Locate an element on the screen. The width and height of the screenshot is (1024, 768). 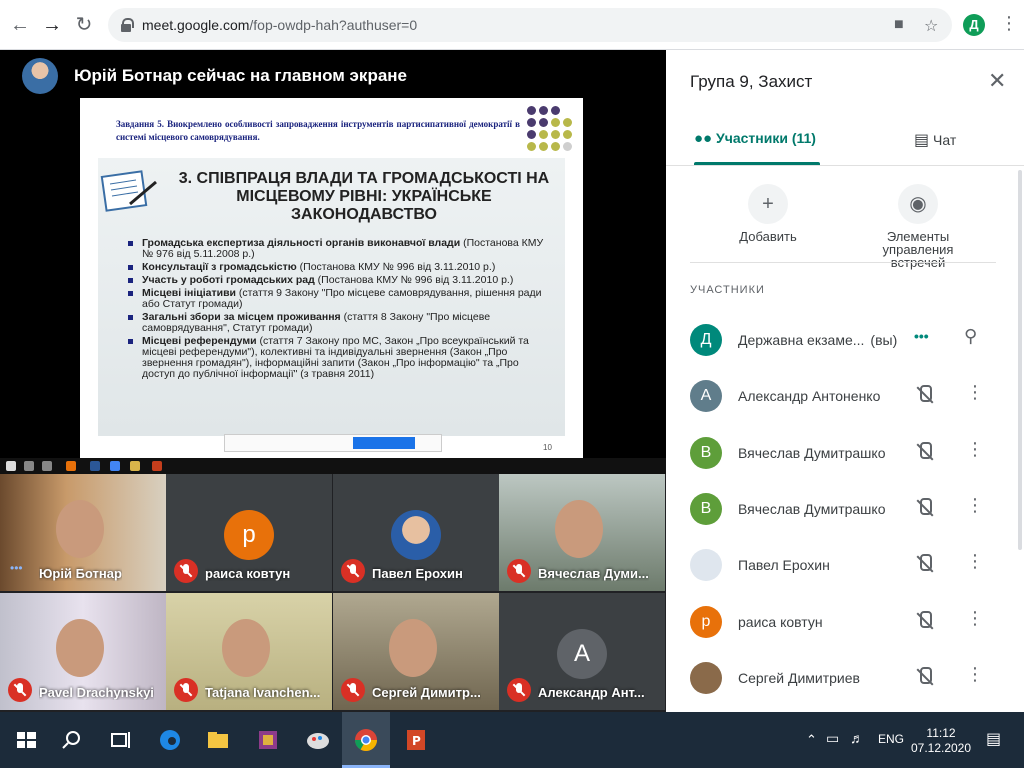
back-icon: ← is located at coordinates (20, 25).